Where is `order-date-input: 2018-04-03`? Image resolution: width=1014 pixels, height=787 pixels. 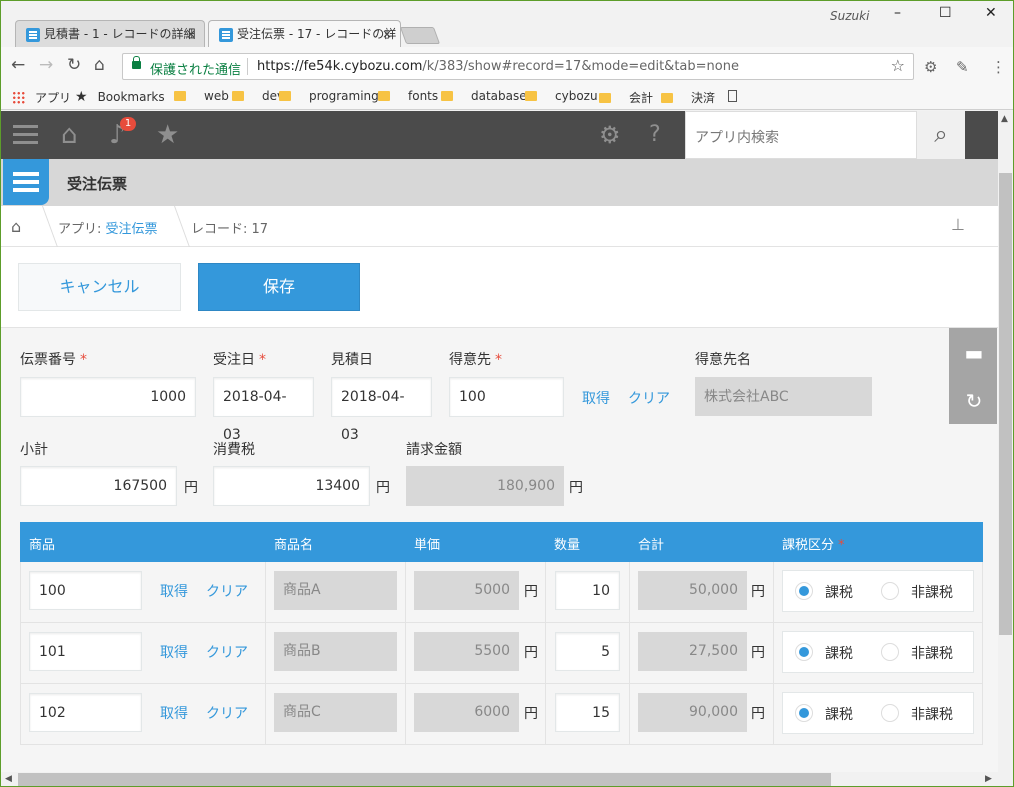
order-date-input: 2018-04-03 is located at coordinates (263, 410).